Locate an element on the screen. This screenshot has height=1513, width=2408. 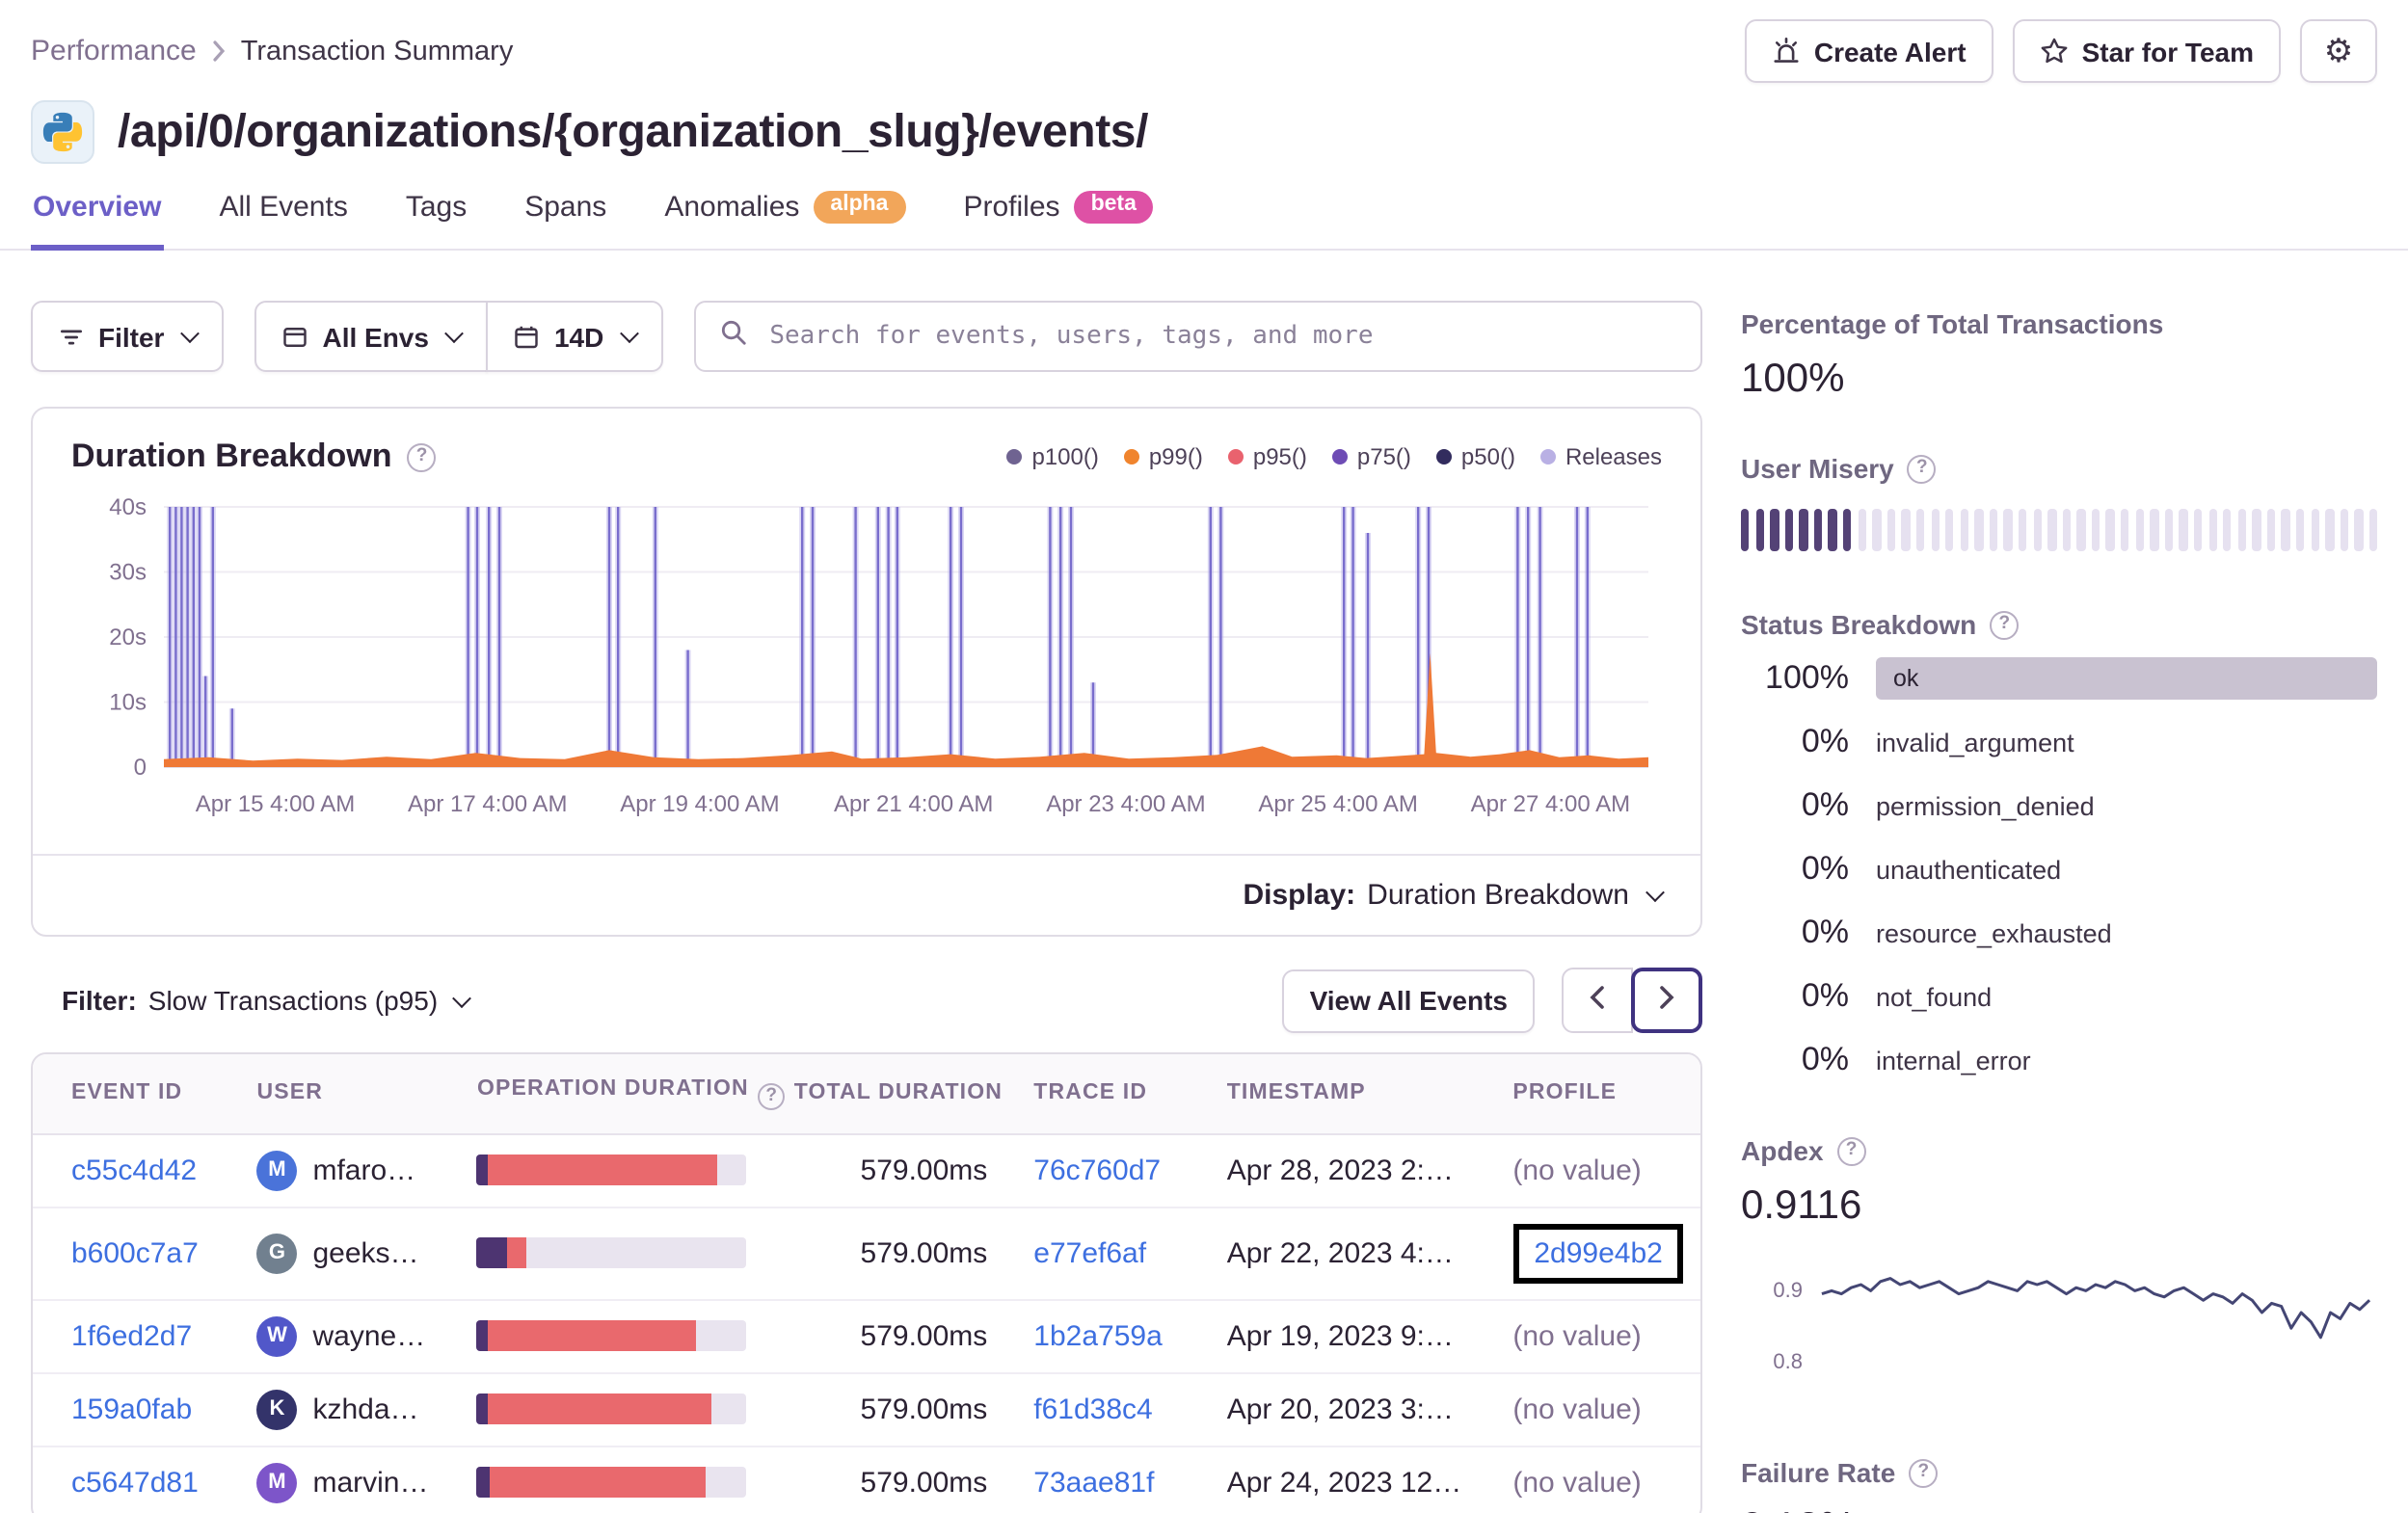
chart-title: Duration Breakdown is located at coordinates (231, 456).